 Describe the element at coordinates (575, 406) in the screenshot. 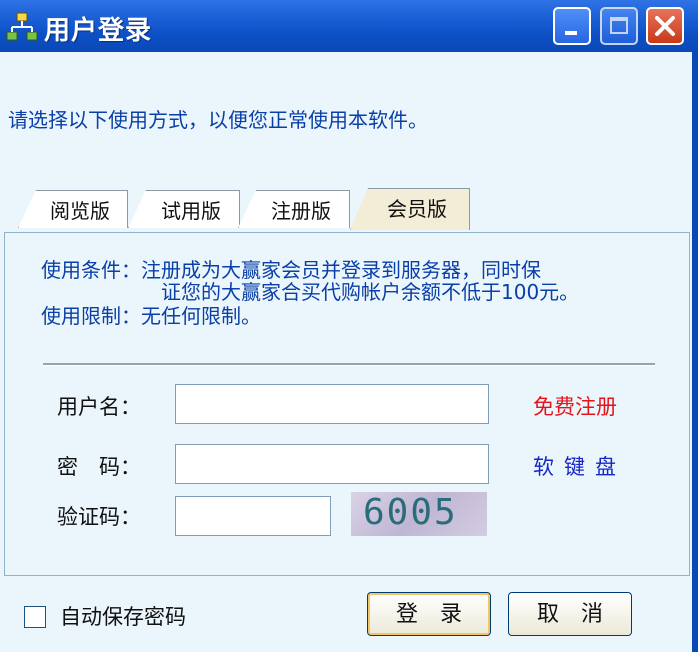

I see `free-register-link: 免费注册` at that location.